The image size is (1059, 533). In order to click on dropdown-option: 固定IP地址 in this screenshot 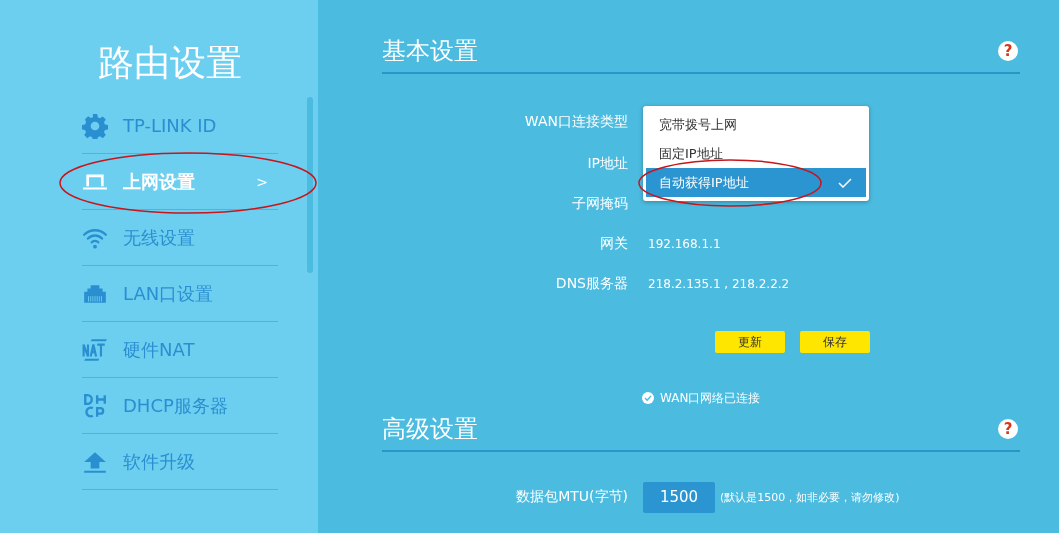, I will do `click(756, 153)`.